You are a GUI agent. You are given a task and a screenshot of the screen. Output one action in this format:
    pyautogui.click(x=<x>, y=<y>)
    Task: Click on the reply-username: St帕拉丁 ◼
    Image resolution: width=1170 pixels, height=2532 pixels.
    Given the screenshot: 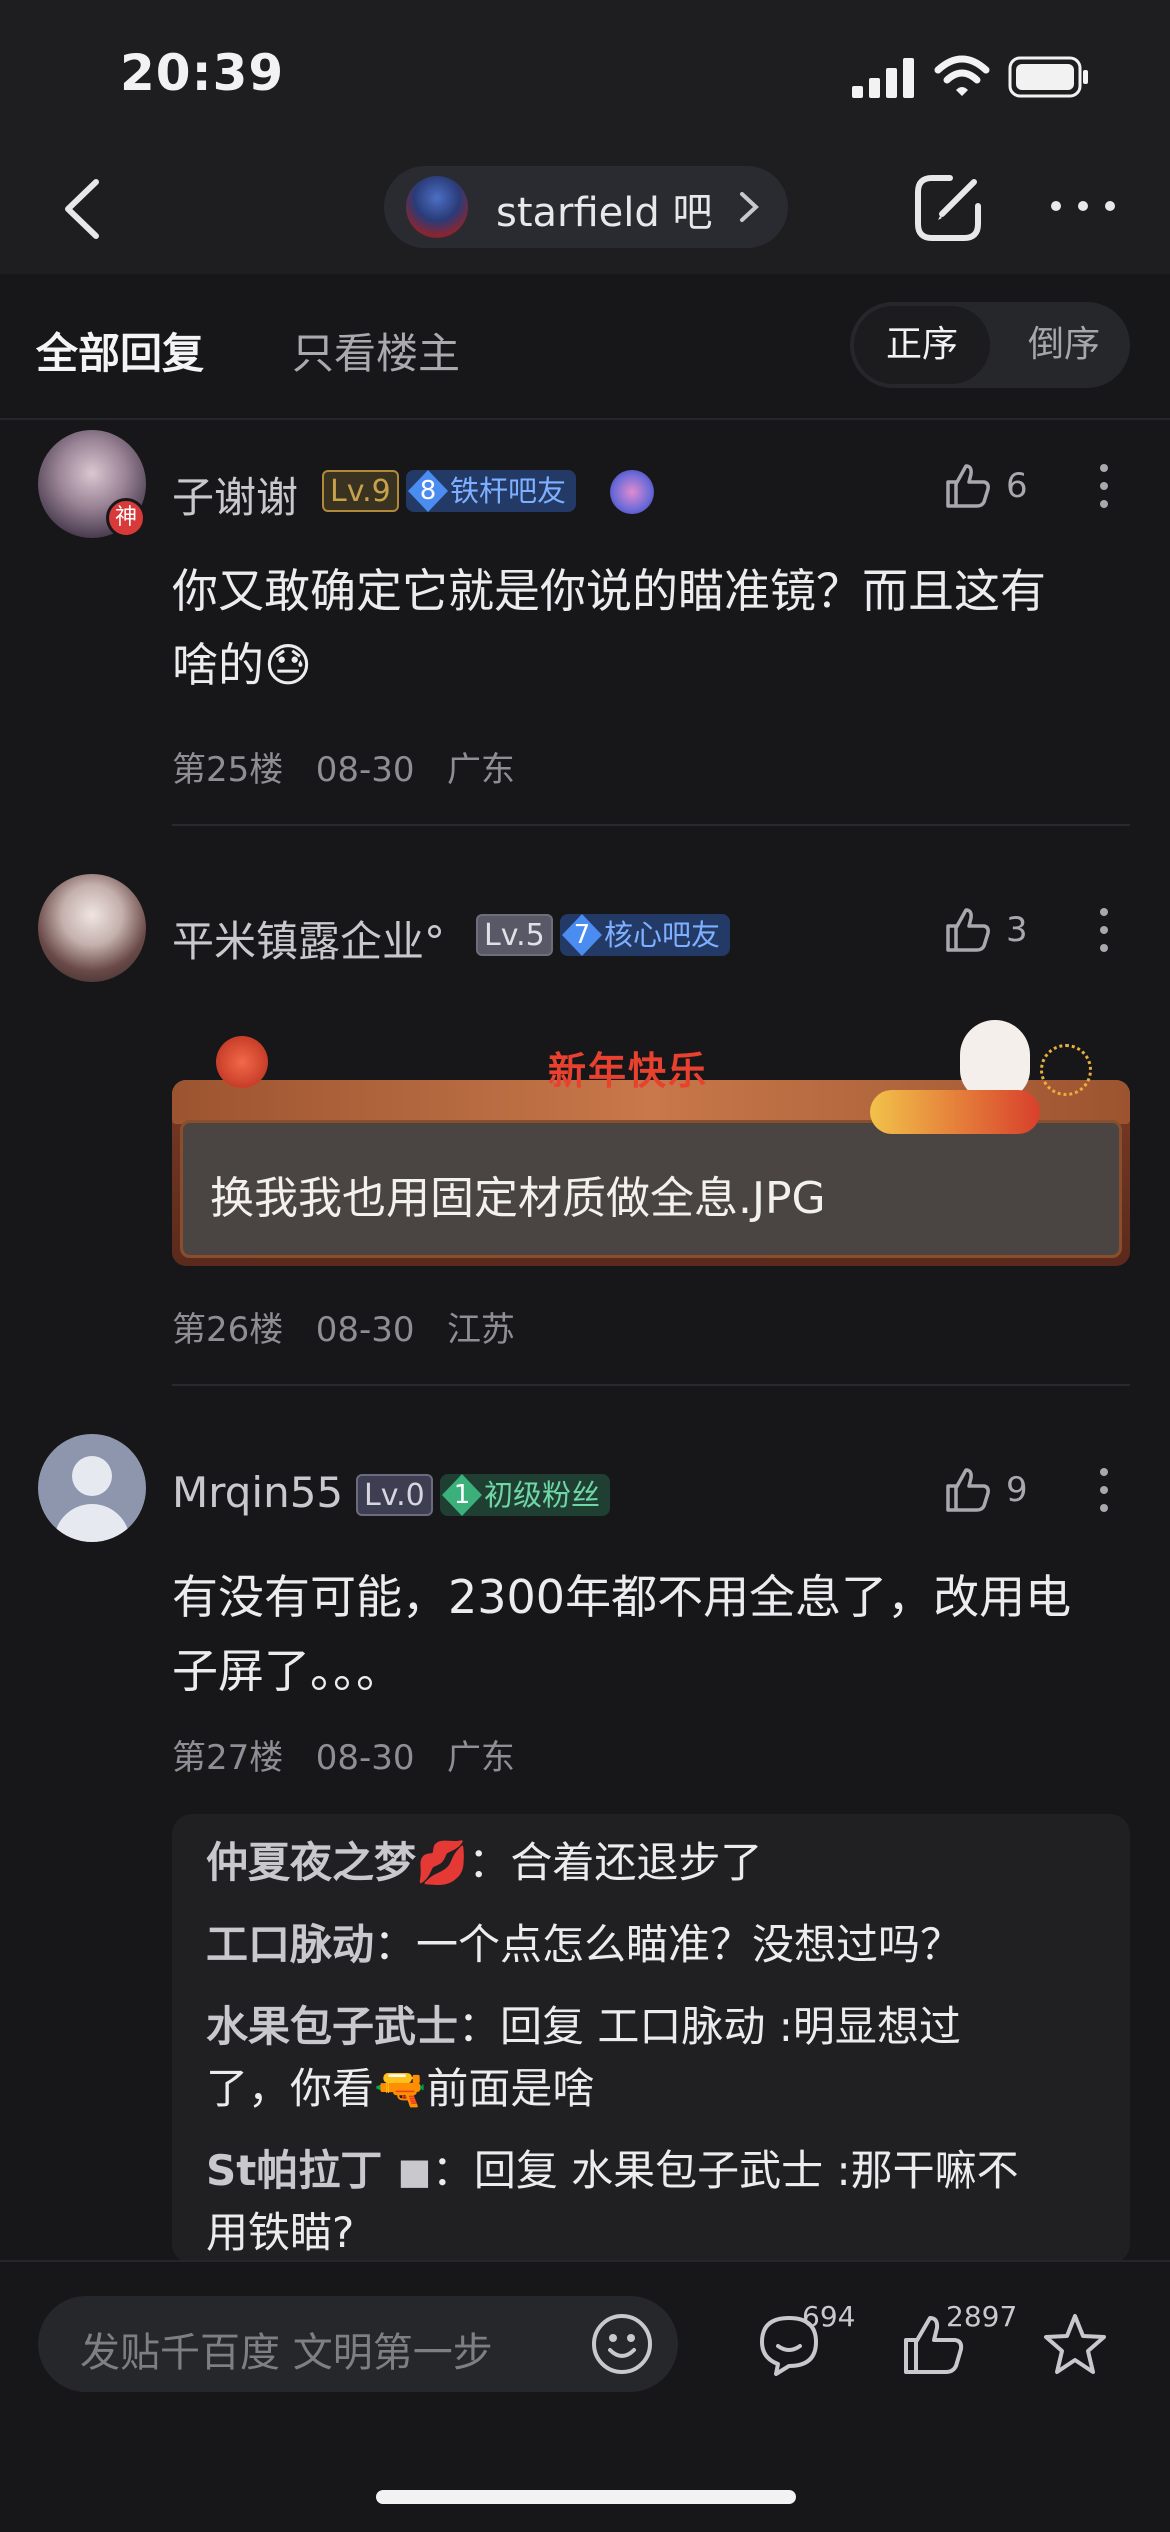 What is the action you would take?
    pyautogui.click(x=319, y=2170)
    